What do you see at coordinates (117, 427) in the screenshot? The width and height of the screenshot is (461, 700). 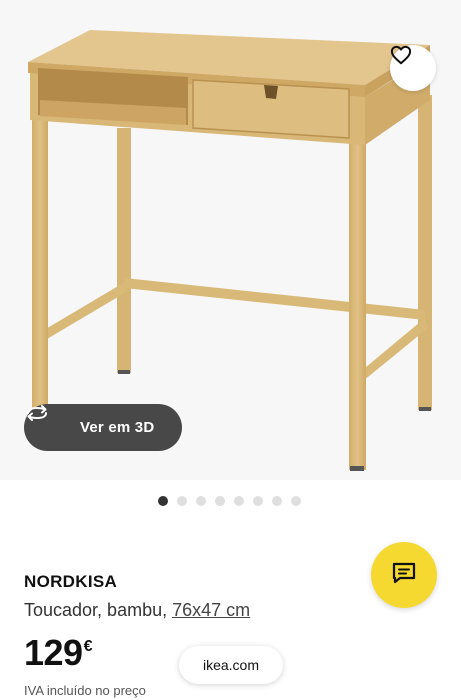 I see `view-3d-label: Ver em 3D` at bounding box center [117, 427].